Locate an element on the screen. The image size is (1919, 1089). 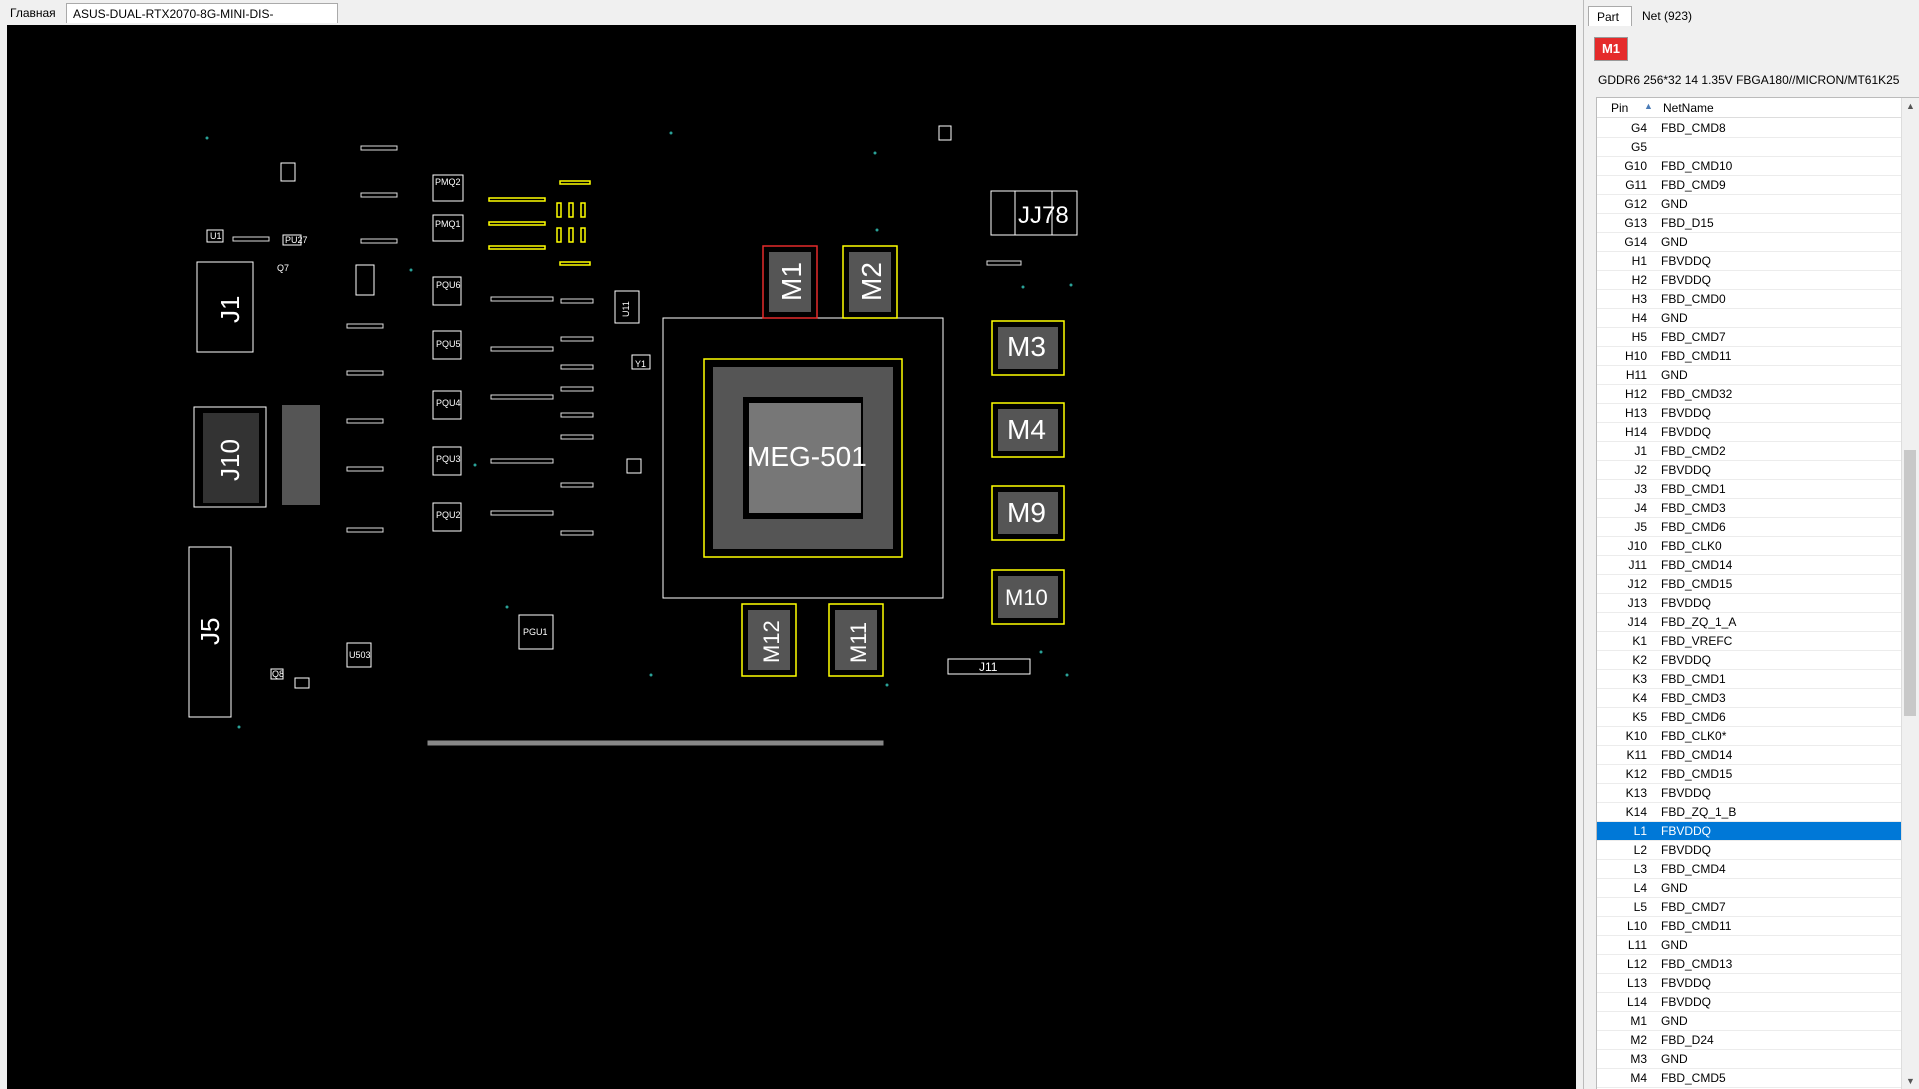
netname-cell: GND is located at coordinates (1674, 375).